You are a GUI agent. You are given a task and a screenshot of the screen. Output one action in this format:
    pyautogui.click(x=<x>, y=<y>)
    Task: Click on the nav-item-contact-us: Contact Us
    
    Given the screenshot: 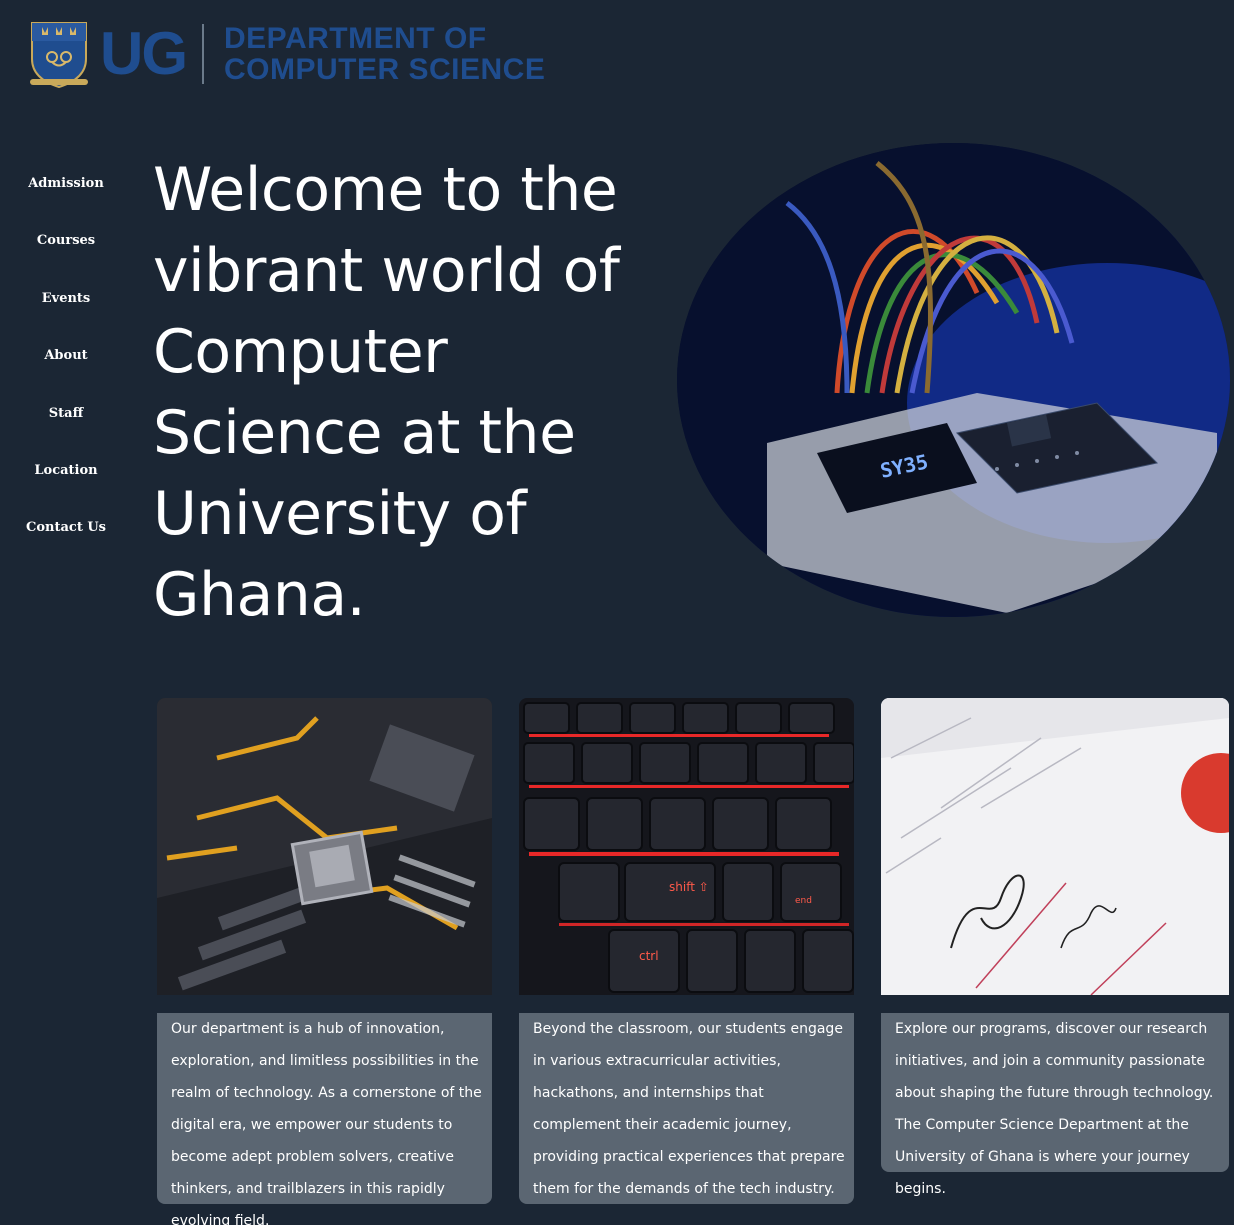 What is the action you would take?
    pyautogui.click(x=66, y=540)
    